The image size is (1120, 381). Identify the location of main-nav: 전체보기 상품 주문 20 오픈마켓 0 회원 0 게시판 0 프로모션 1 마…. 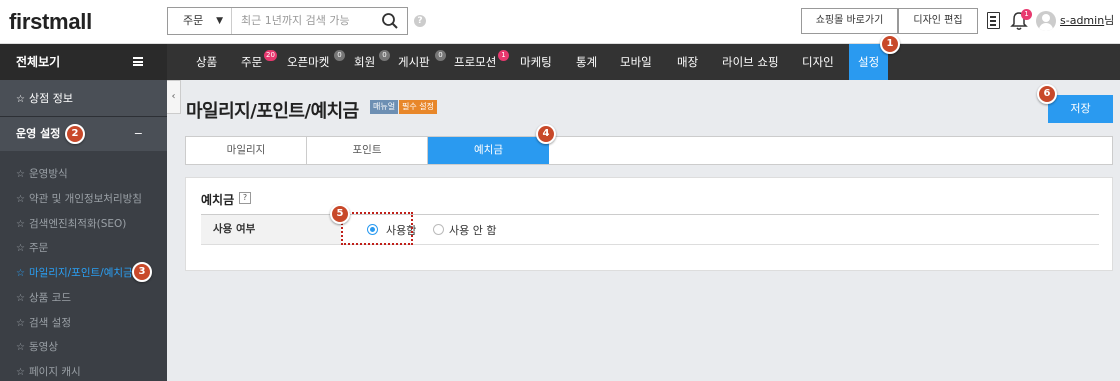
(560, 62).